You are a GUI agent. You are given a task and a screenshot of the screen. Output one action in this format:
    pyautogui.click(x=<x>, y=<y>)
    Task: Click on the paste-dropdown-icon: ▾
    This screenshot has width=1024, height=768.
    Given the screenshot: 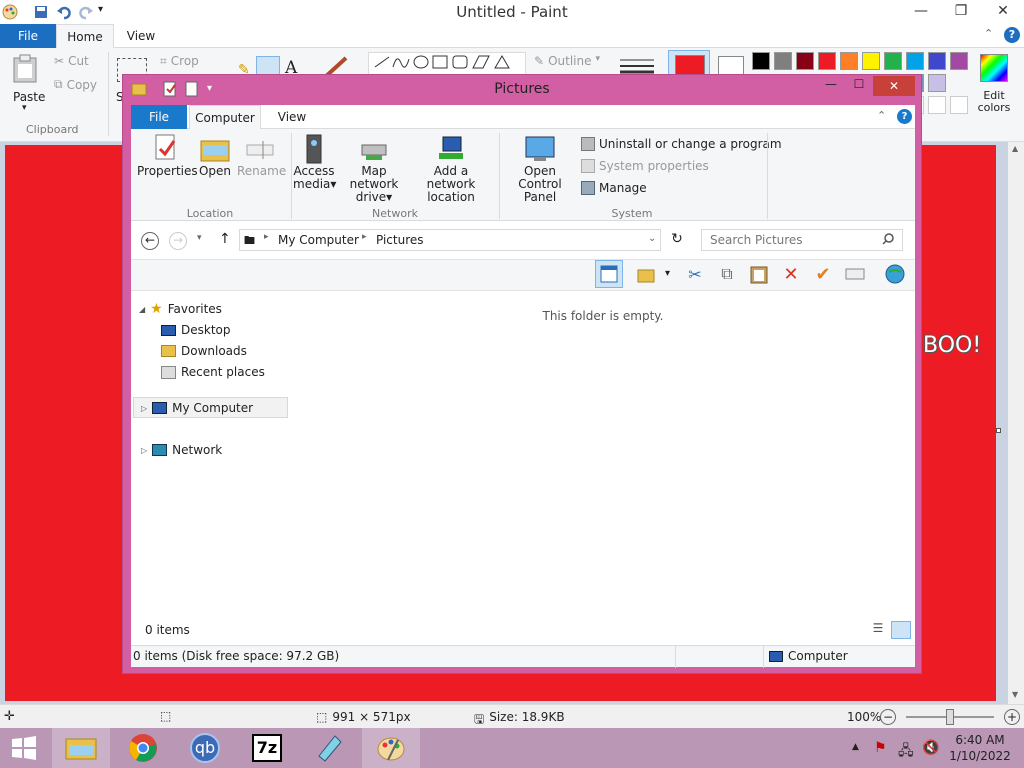 What is the action you would take?
    pyautogui.click(x=24, y=108)
    